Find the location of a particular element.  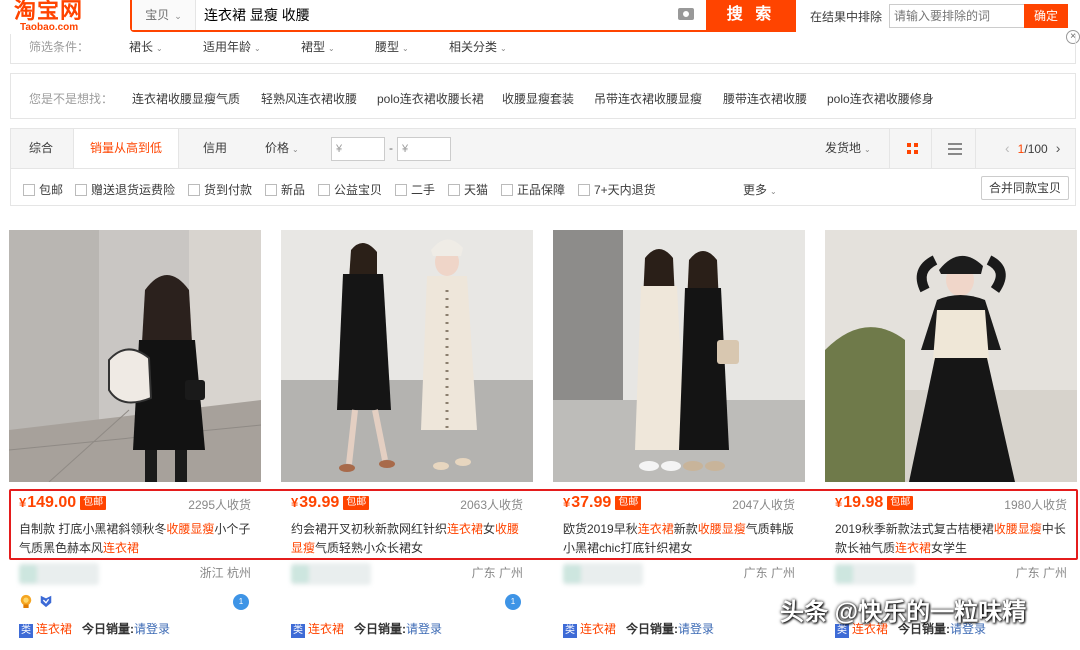

checkbox-second-hand: 二手 is located at coordinates (415, 189).